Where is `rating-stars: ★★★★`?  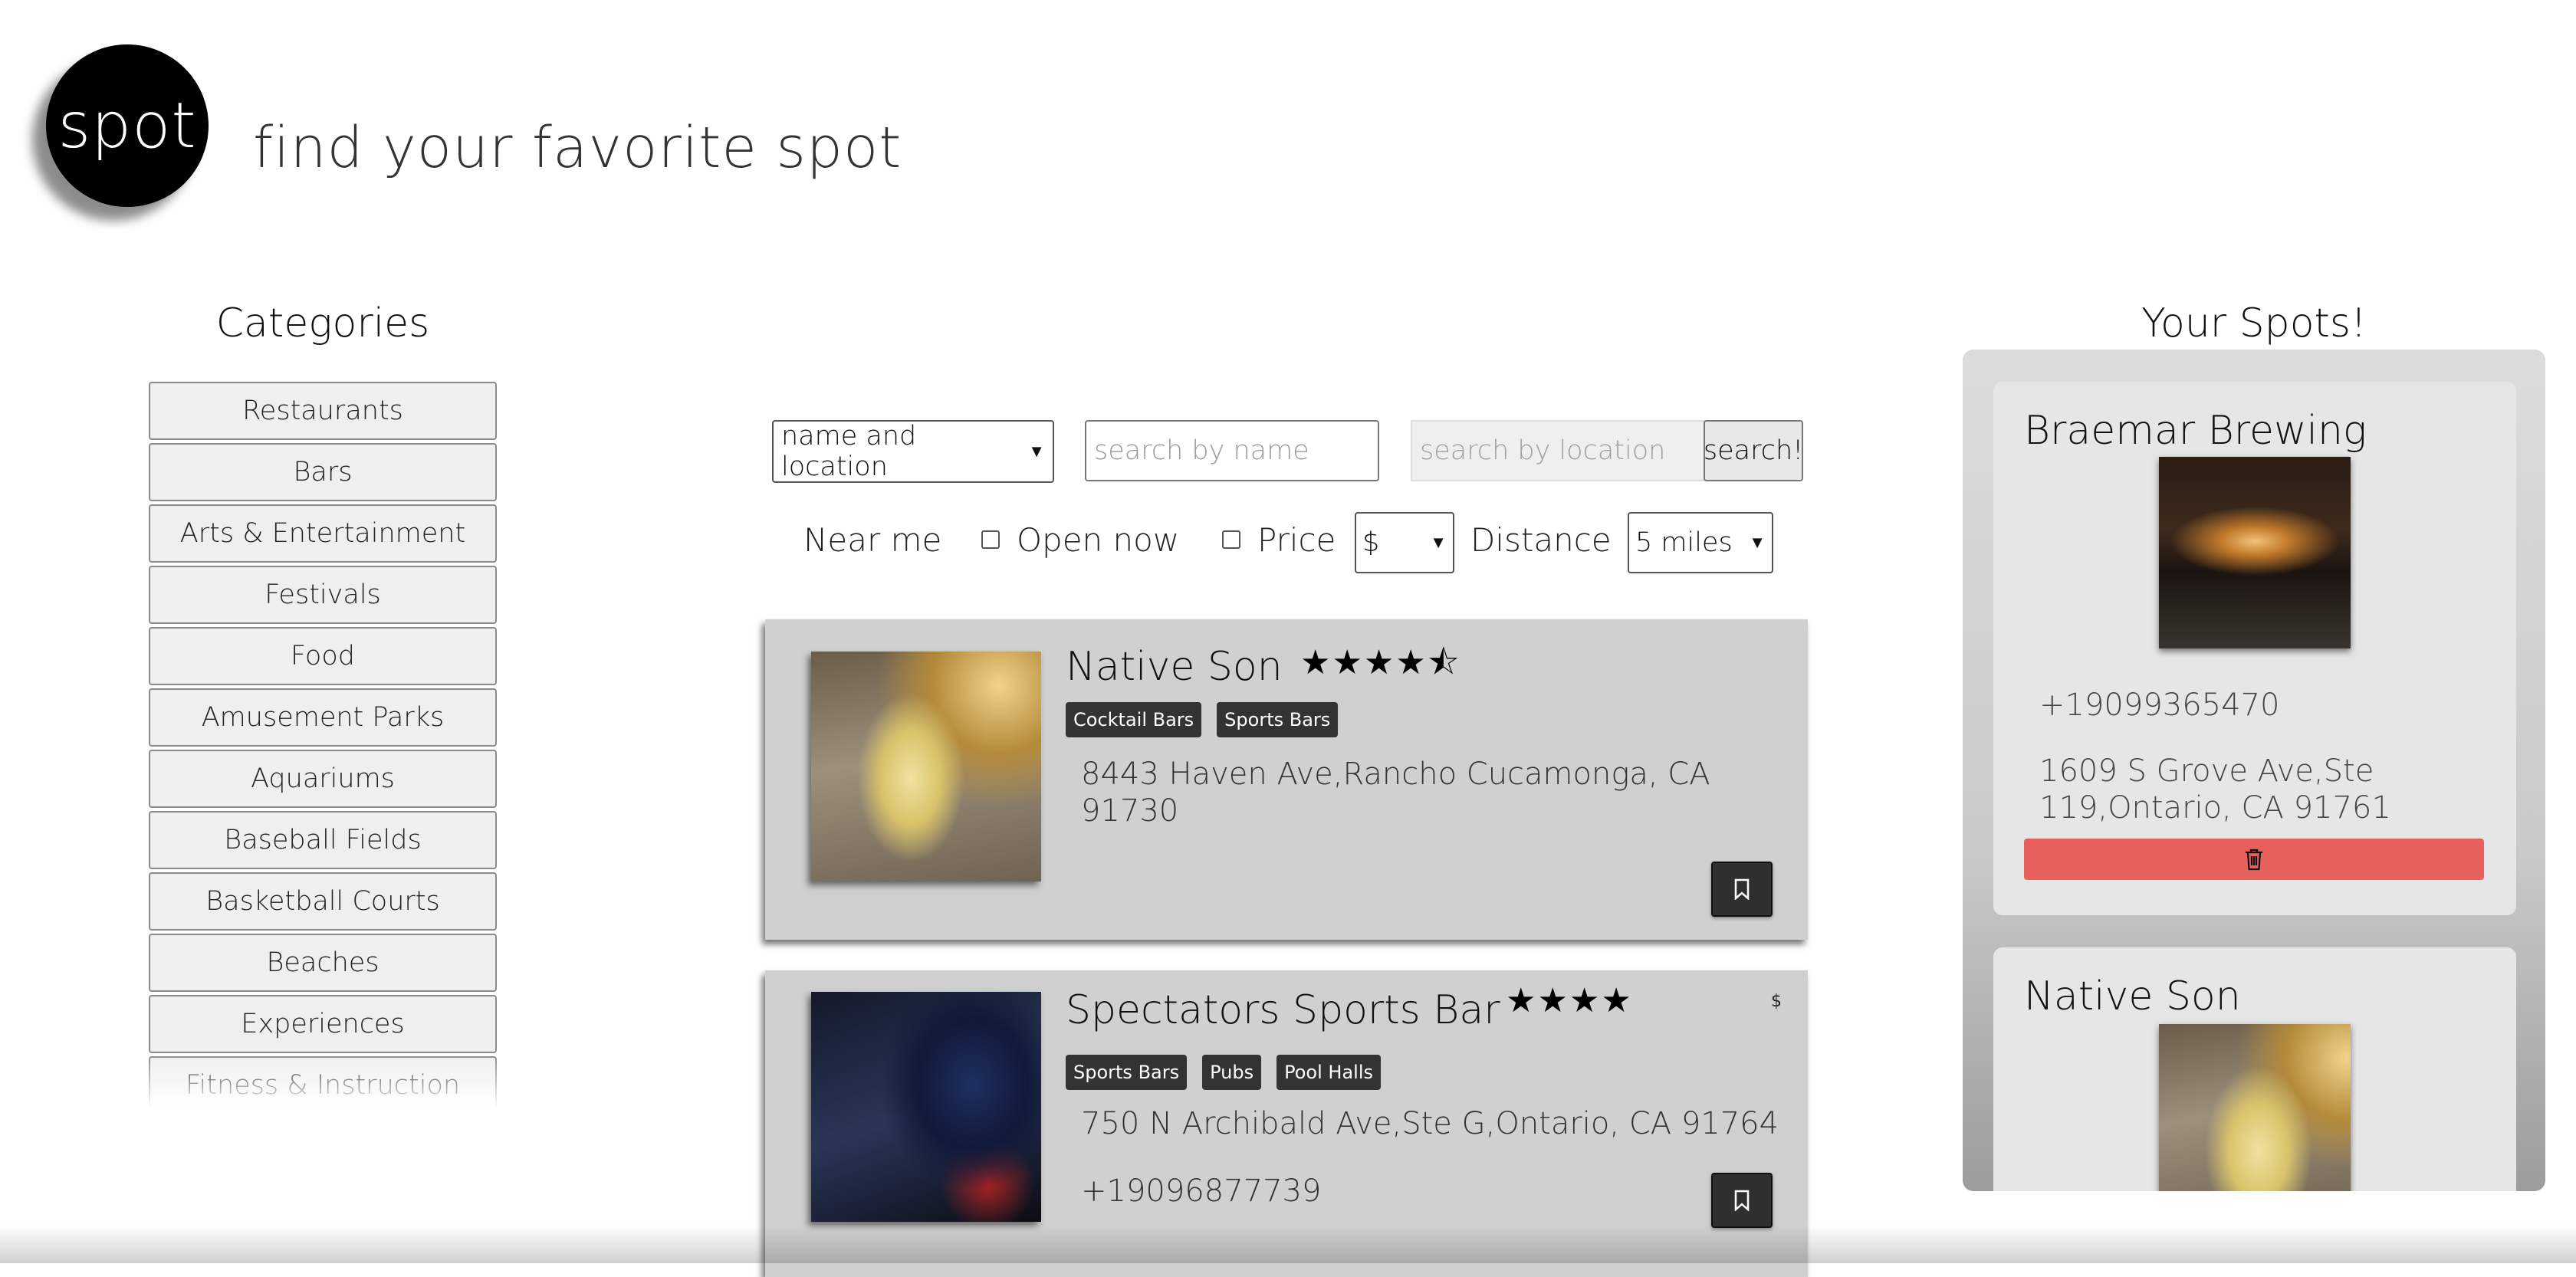
rating-stars: ★★★★ is located at coordinates (1569, 1000).